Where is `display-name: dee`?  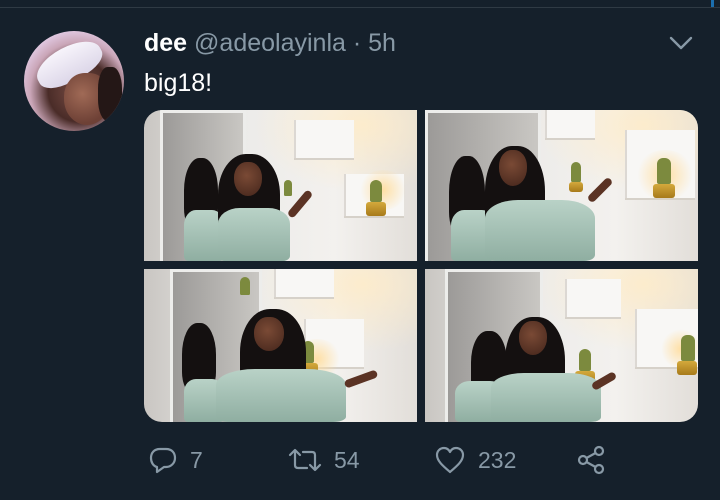
display-name: dee is located at coordinates (165, 43).